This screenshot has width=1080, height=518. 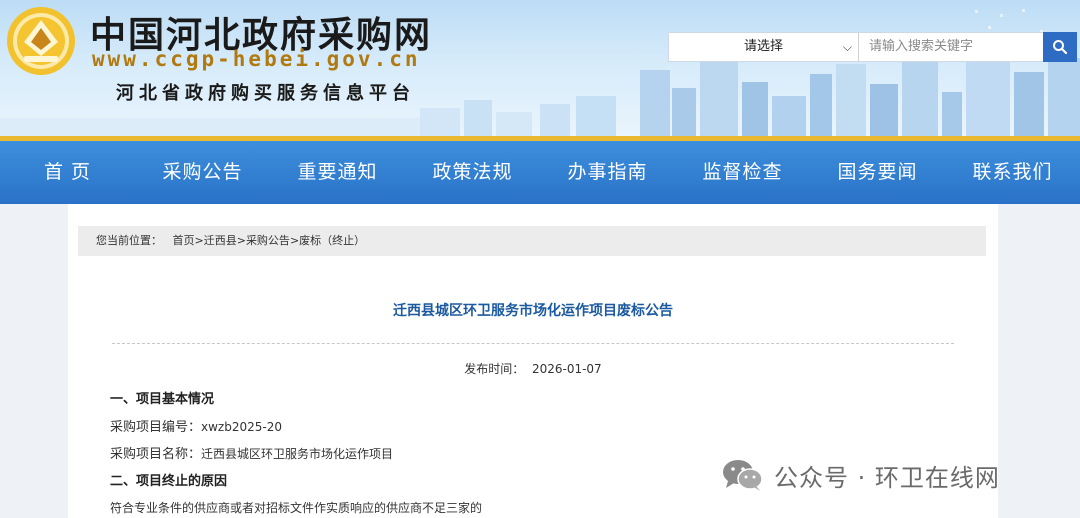 I want to click on project-number-line: 采购项目编号：xwzb2025-20, so click(x=196, y=425).